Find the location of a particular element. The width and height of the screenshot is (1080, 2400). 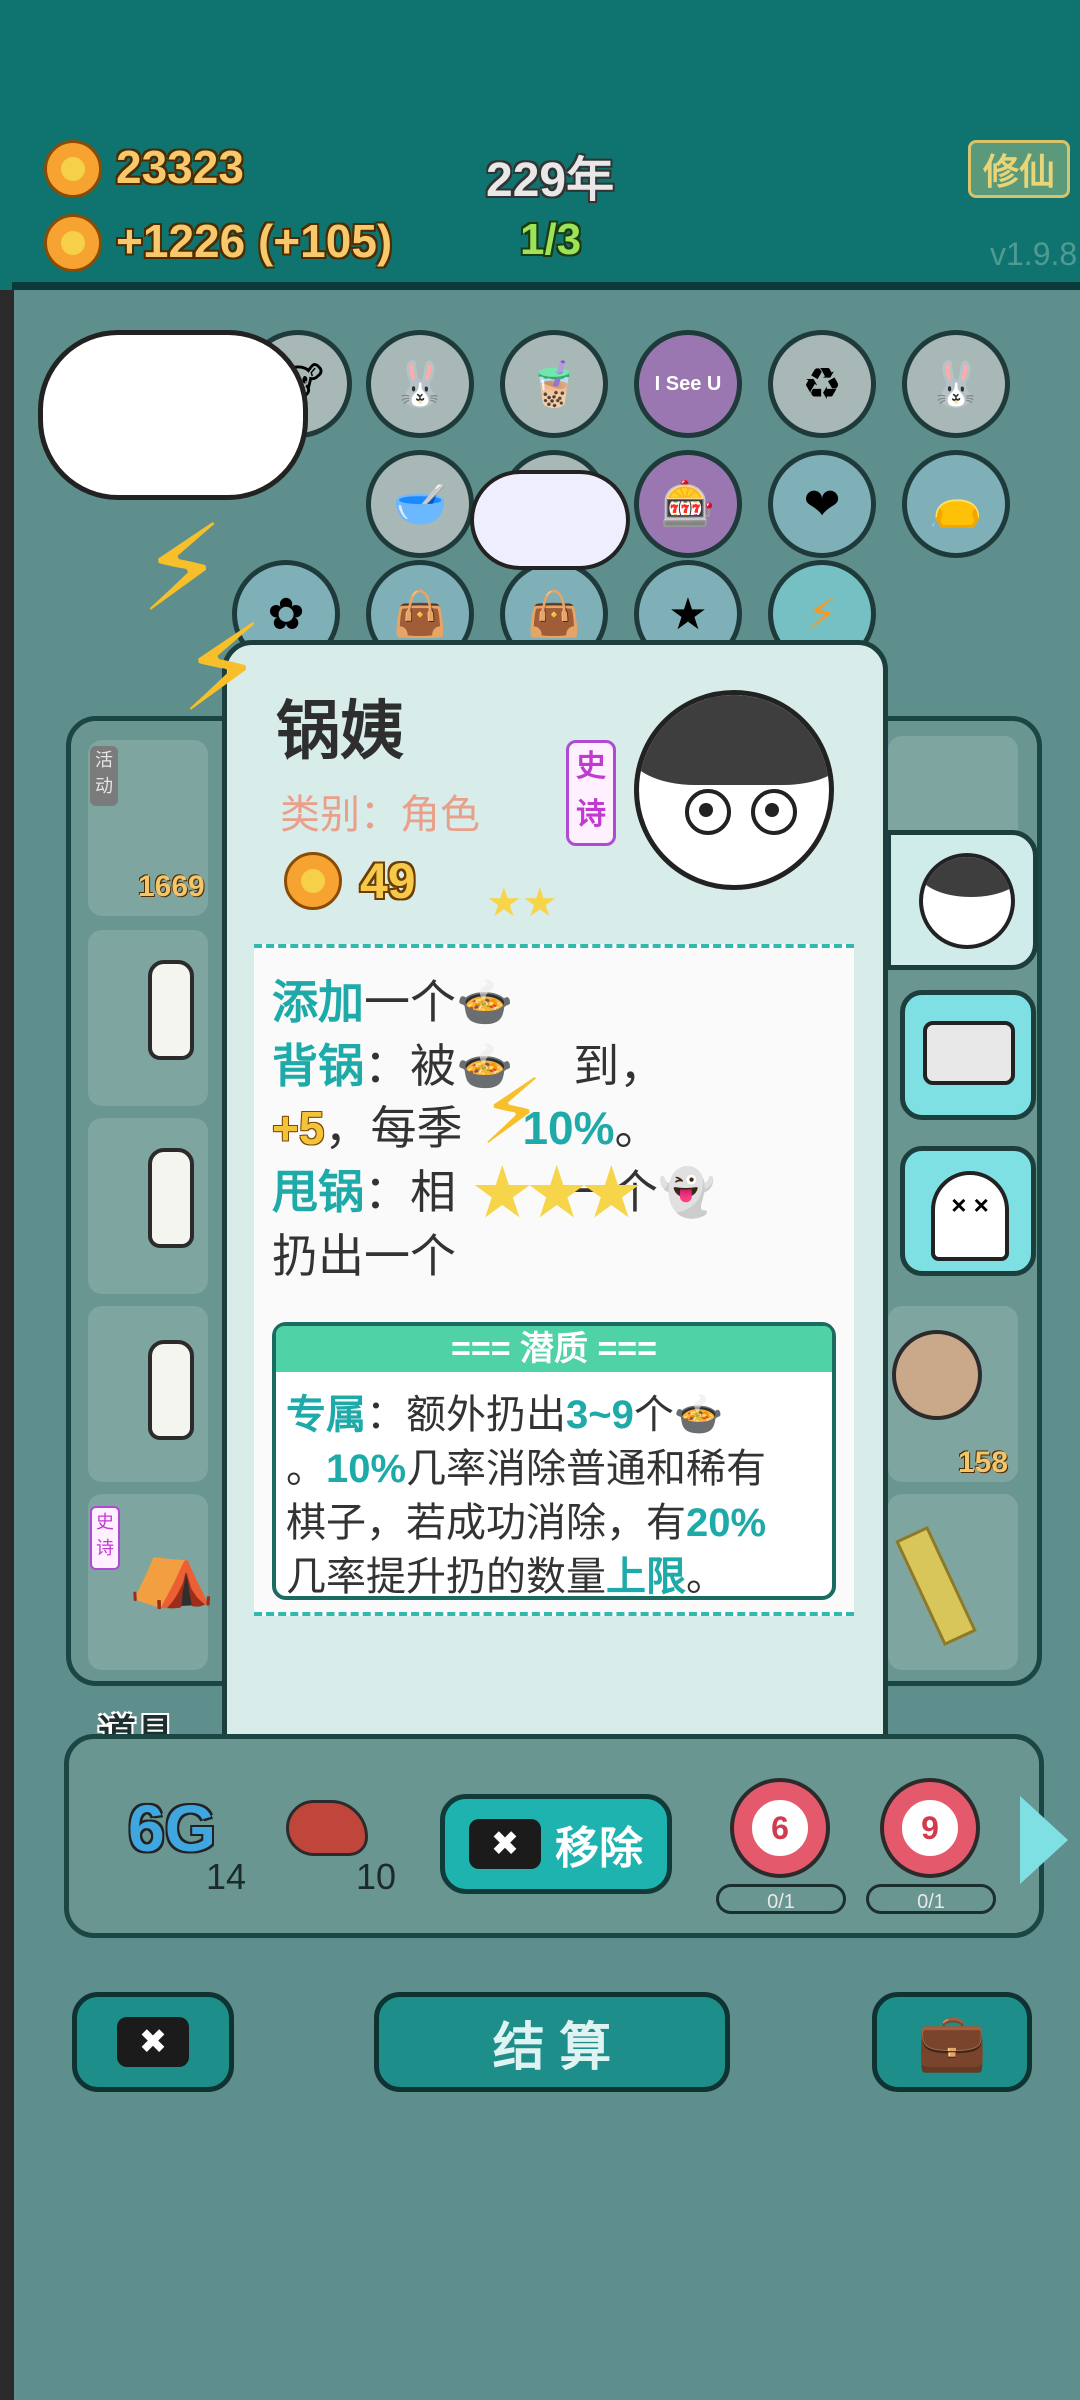

kw-limit: 上限 is located at coordinates (646, 1577).